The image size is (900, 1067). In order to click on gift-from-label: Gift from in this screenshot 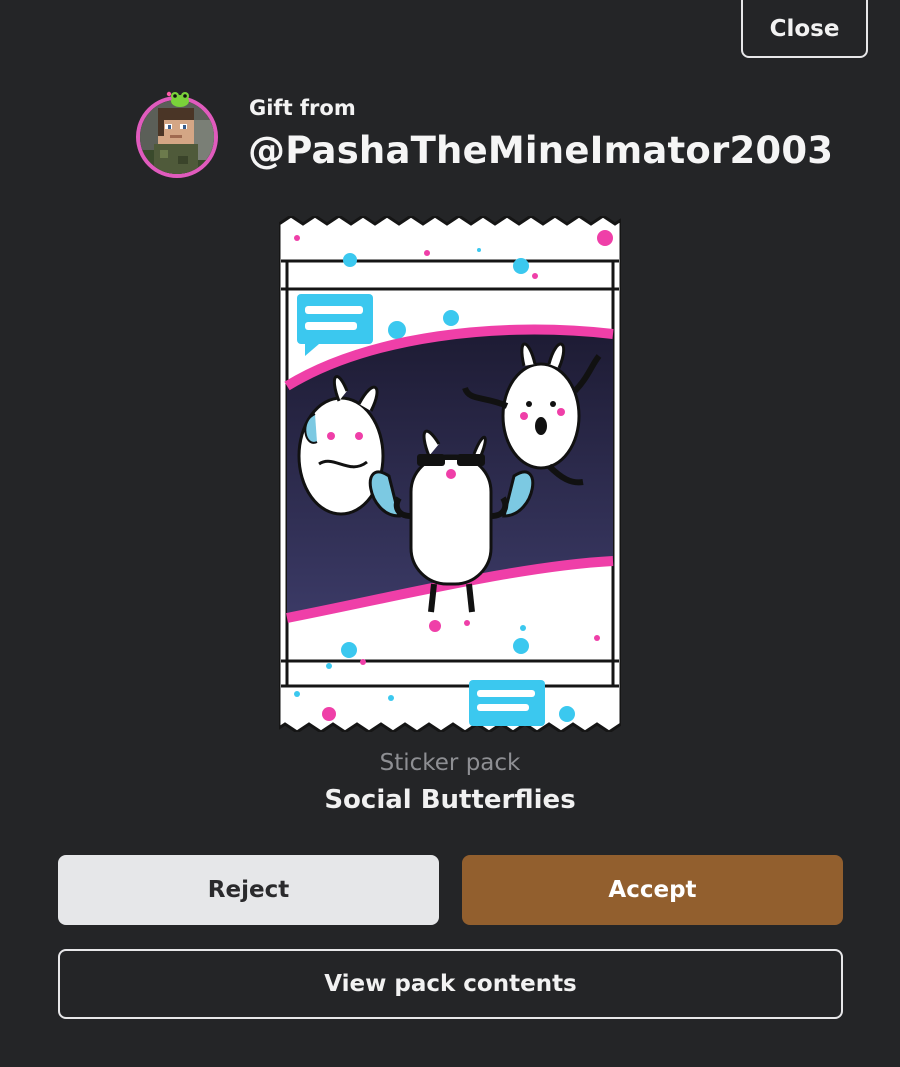, I will do `click(302, 108)`.